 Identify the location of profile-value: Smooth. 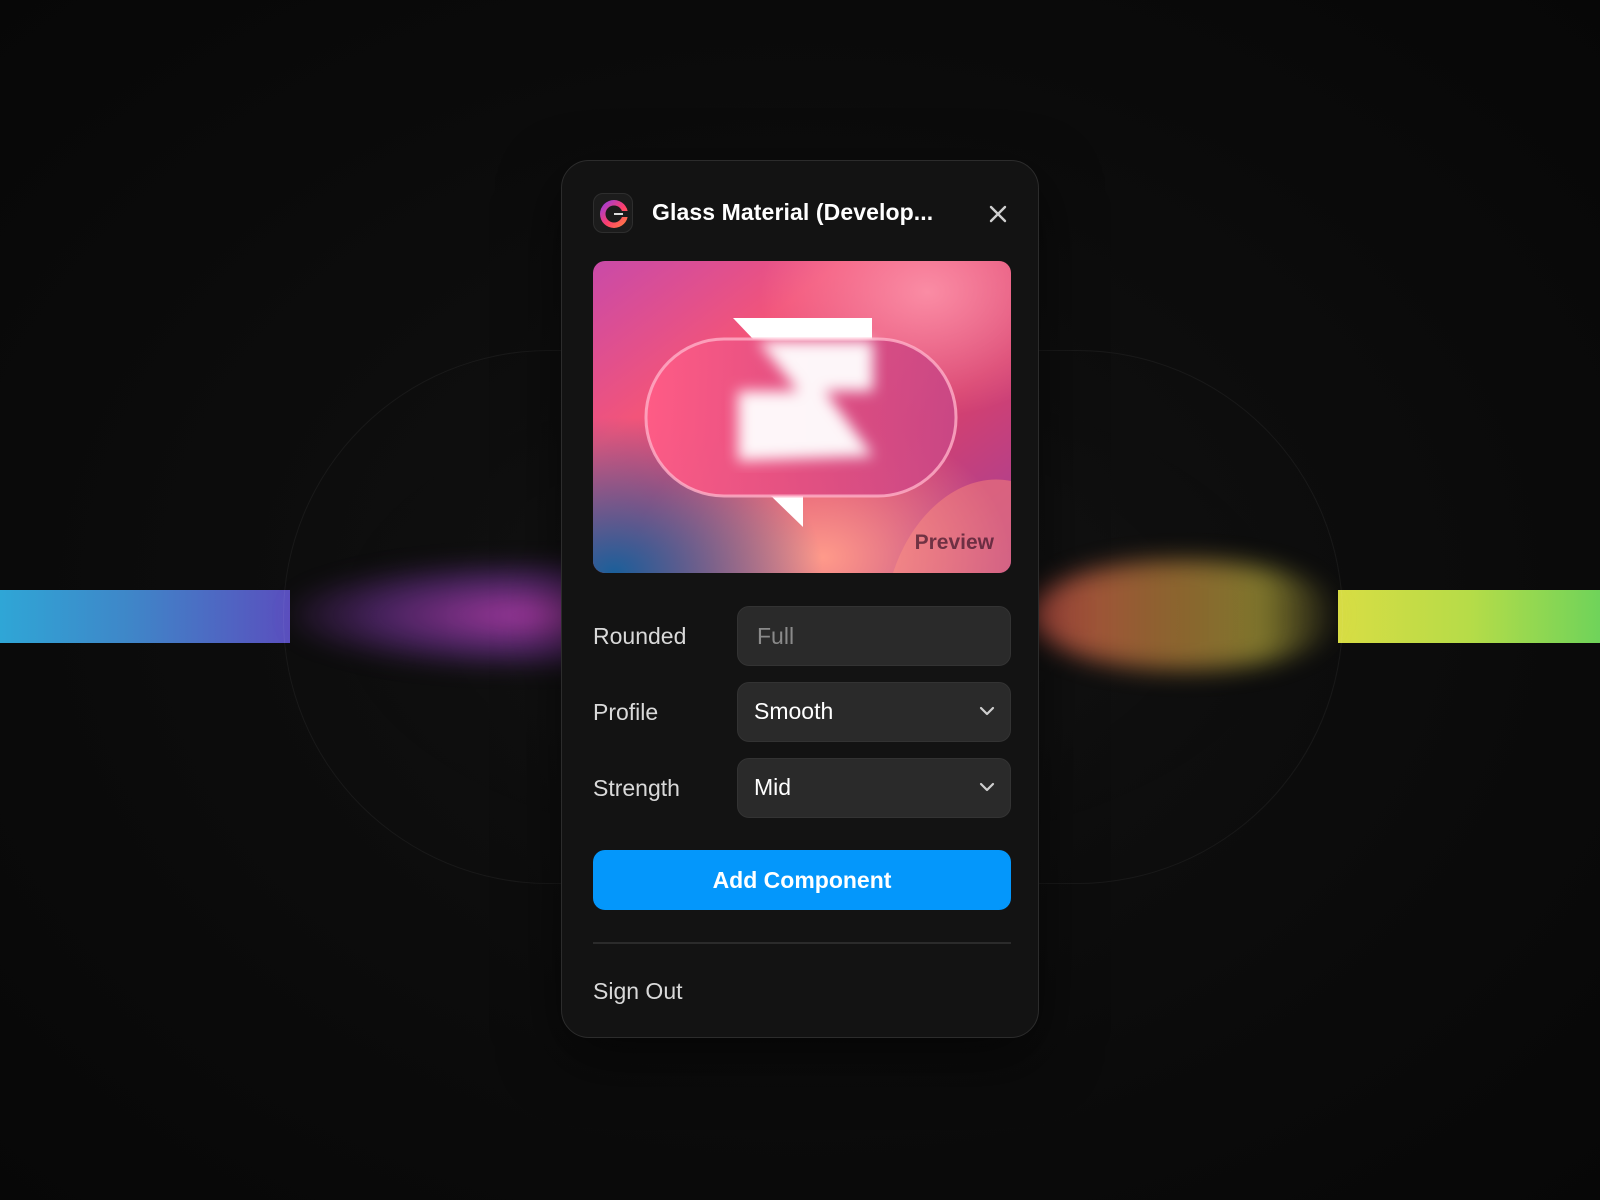
(794, 711).